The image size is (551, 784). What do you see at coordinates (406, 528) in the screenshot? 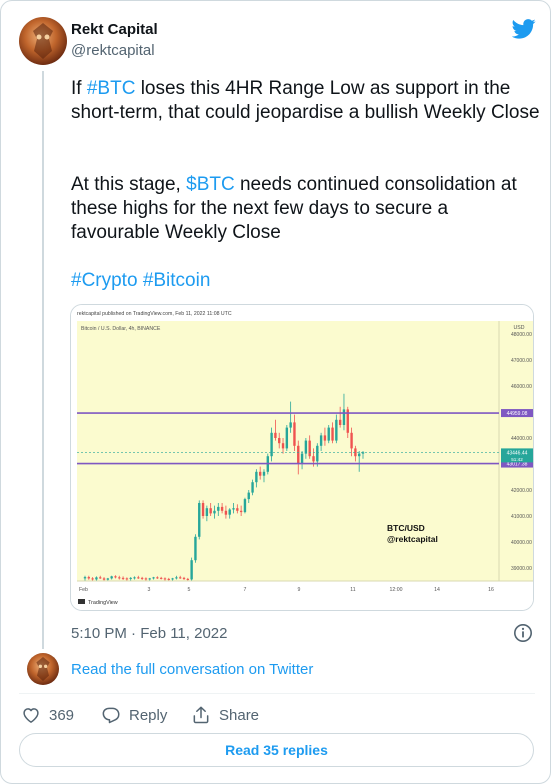
I see `chart-watermark-symbol: BTC/USD` at bounding box center [406, 528].